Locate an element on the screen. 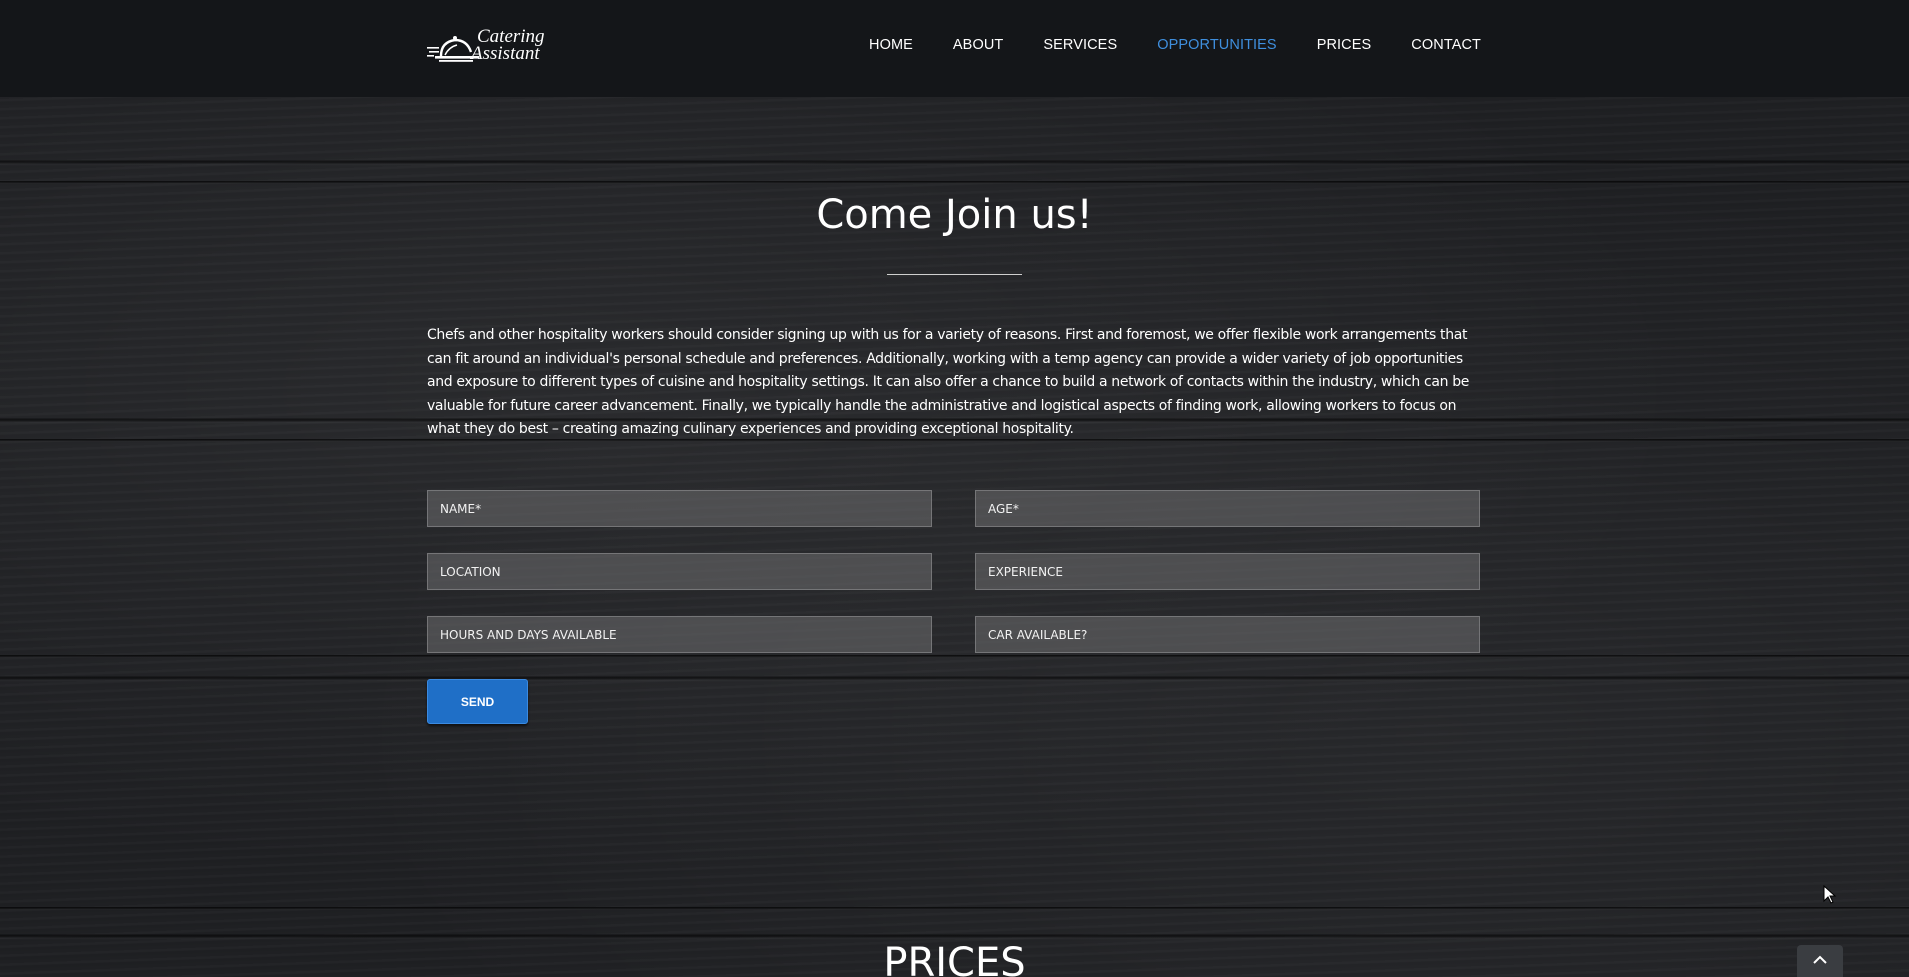 The height and width of the screenshot is (977, 1909). nav-item-about: ABOUT is located at coordinates (978, 45).